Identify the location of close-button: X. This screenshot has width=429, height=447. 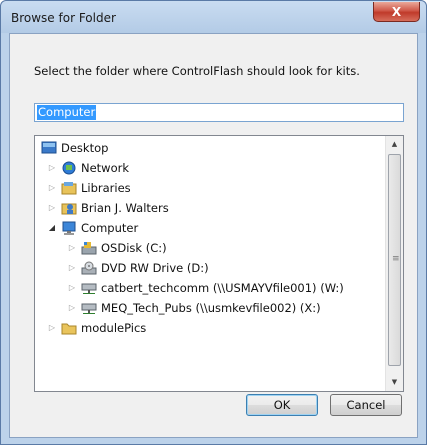
(396, 12).